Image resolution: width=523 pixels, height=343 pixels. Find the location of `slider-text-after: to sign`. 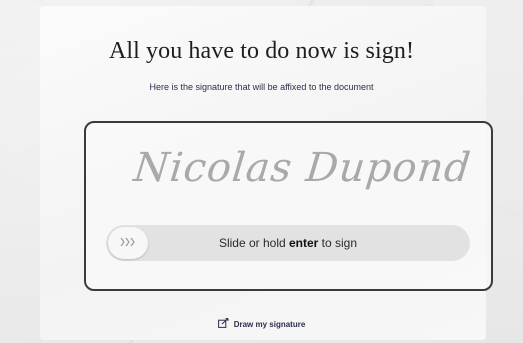

slider-text-after: to sign is located at coordinates (338, 243).